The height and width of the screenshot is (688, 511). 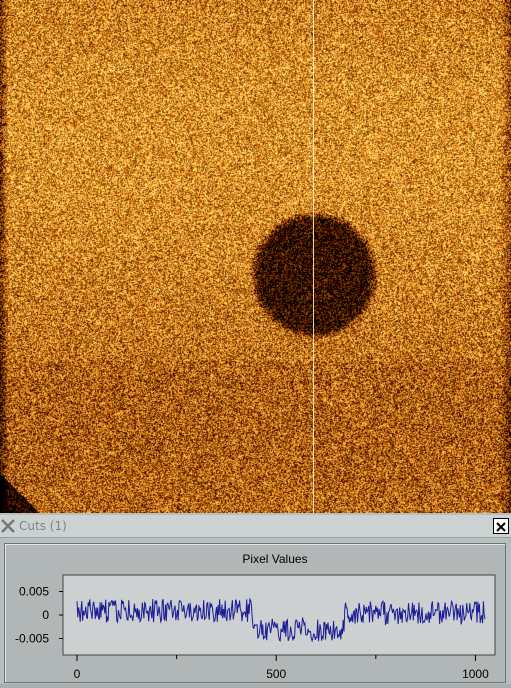 What do you see at coordinates (276, 674) in the screenshot?
I see `x-tick-label: 500` at bounding box center [276, 674].